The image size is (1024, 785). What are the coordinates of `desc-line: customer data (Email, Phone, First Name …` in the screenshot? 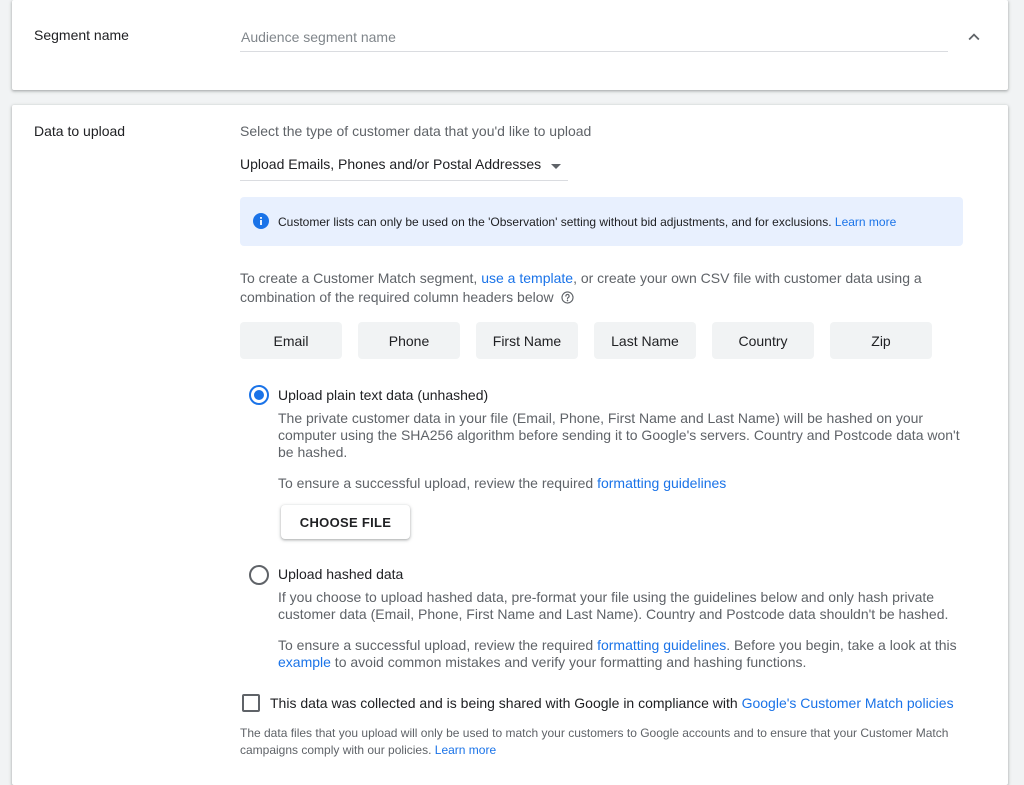 It's located at (613, 614).